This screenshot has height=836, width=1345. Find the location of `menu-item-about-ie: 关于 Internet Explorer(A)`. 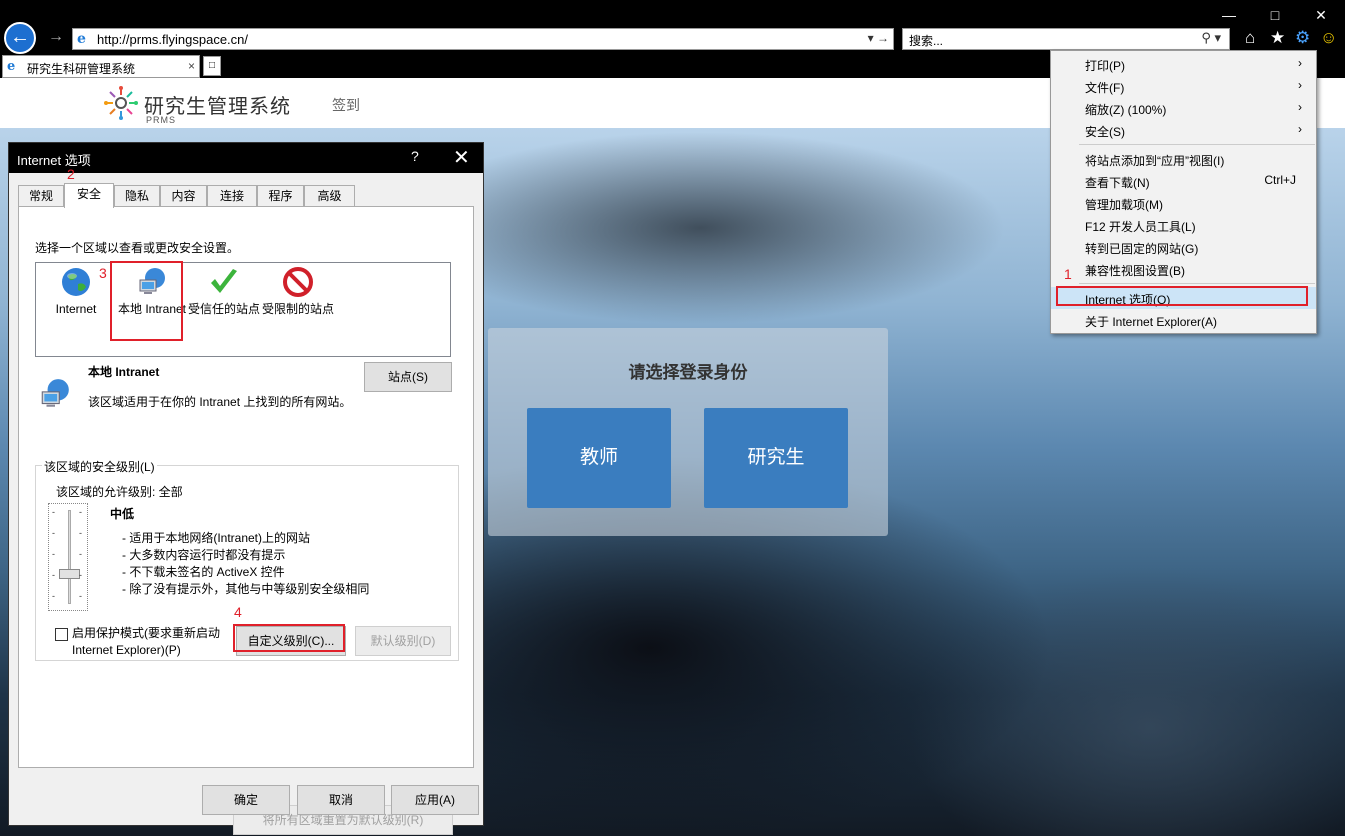

menu-item-about-ie: 关于 Internet Explorer(A) is located at coordinates (1183, 320).